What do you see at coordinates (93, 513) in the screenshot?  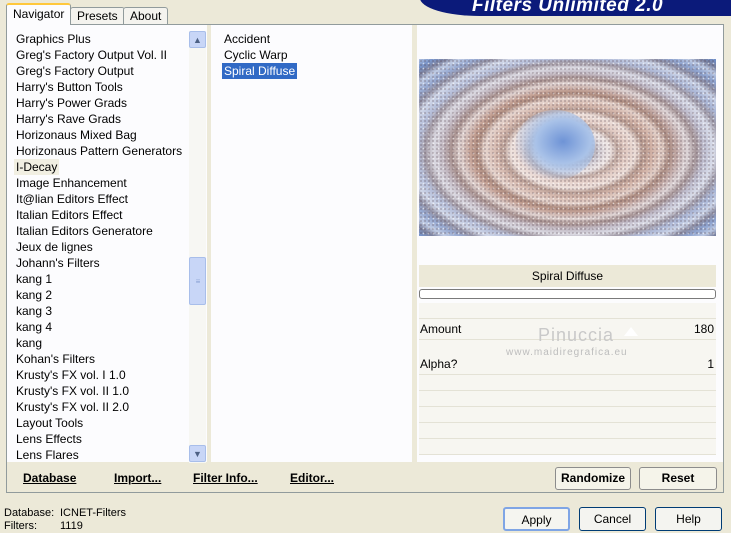 I see `status-database-value: ICNET-Filters` at bounding box center [93, 513].